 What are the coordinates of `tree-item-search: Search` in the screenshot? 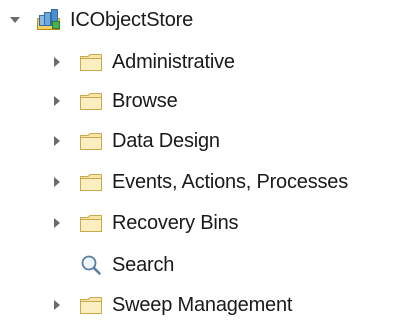 It's located at (112, 265).